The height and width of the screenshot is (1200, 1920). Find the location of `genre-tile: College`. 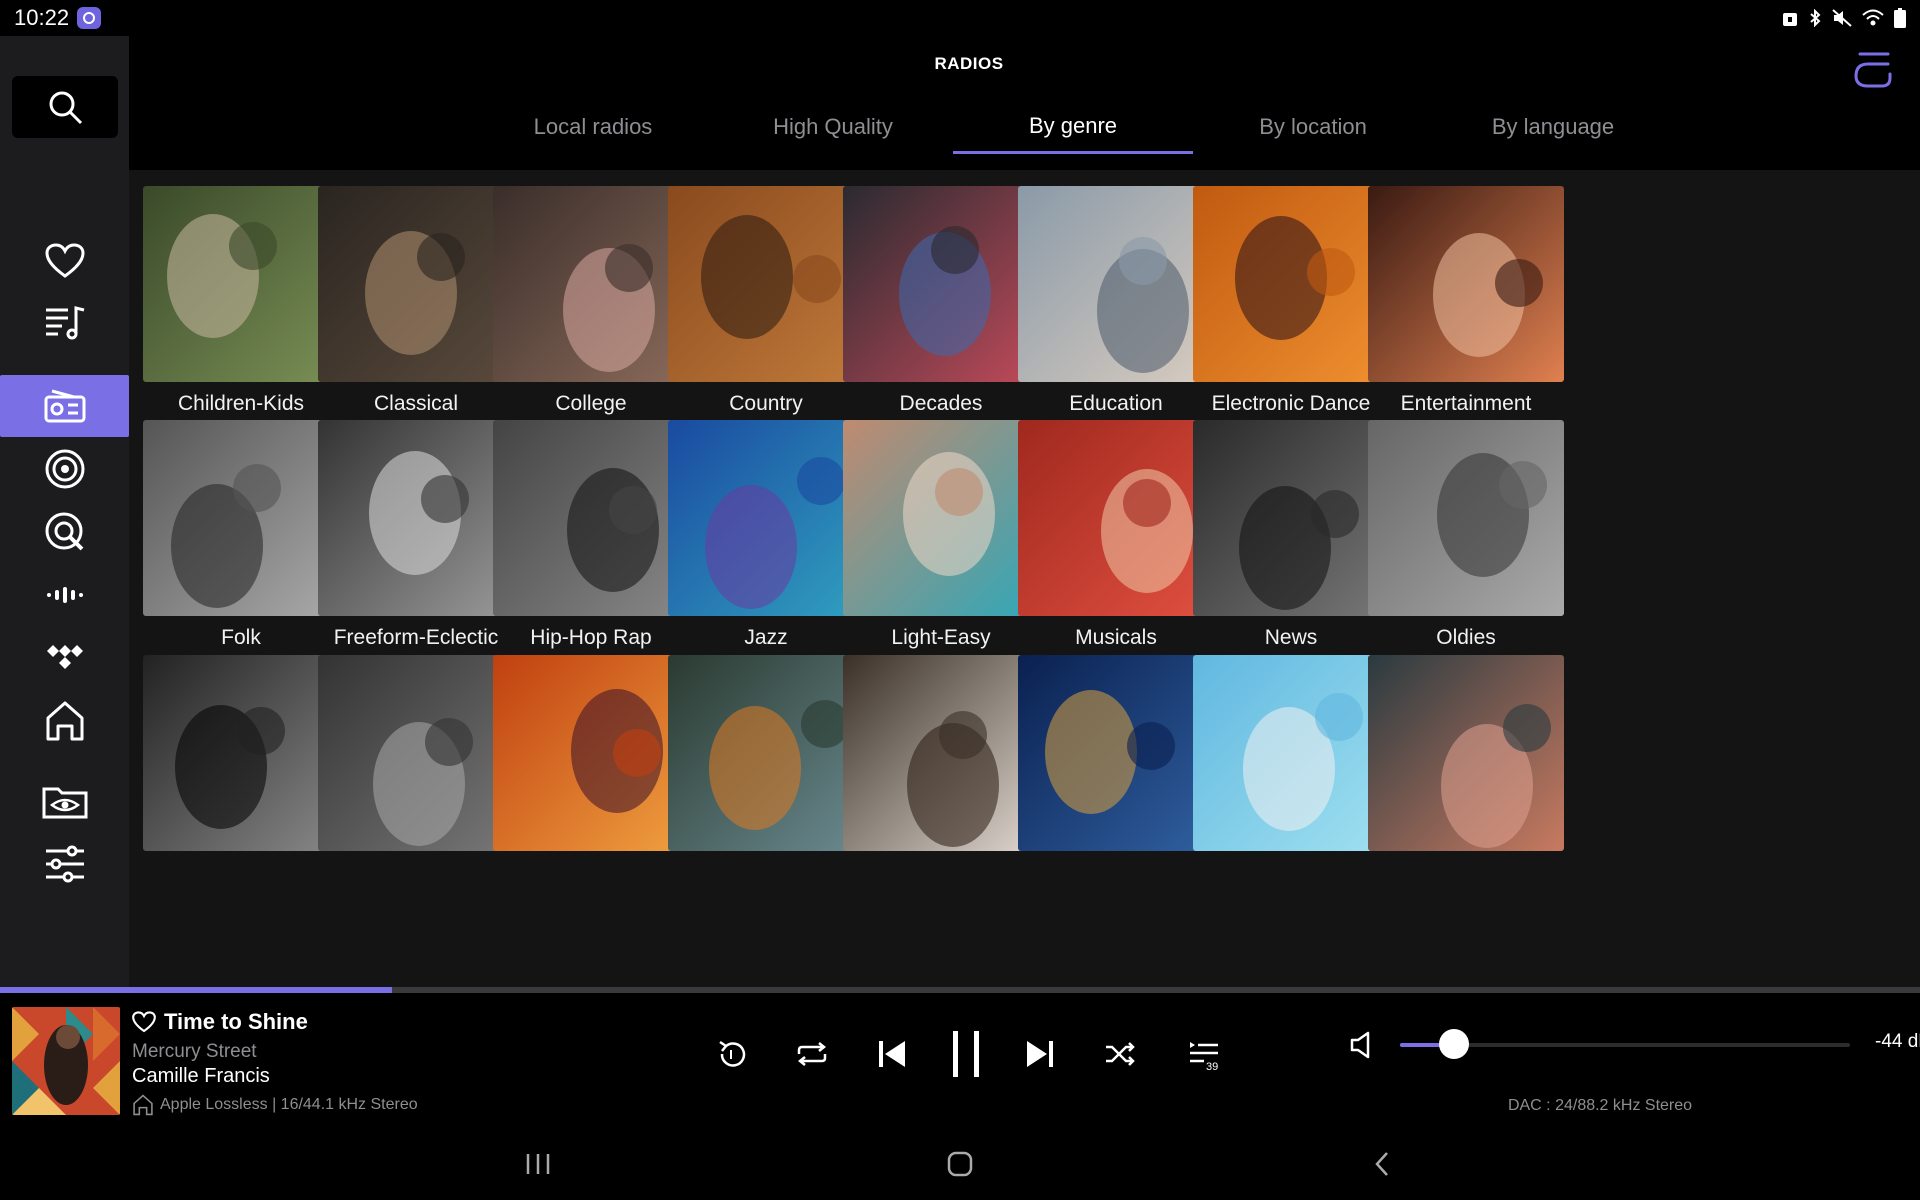

genre-tile: College is located at coordinates (591, 301).